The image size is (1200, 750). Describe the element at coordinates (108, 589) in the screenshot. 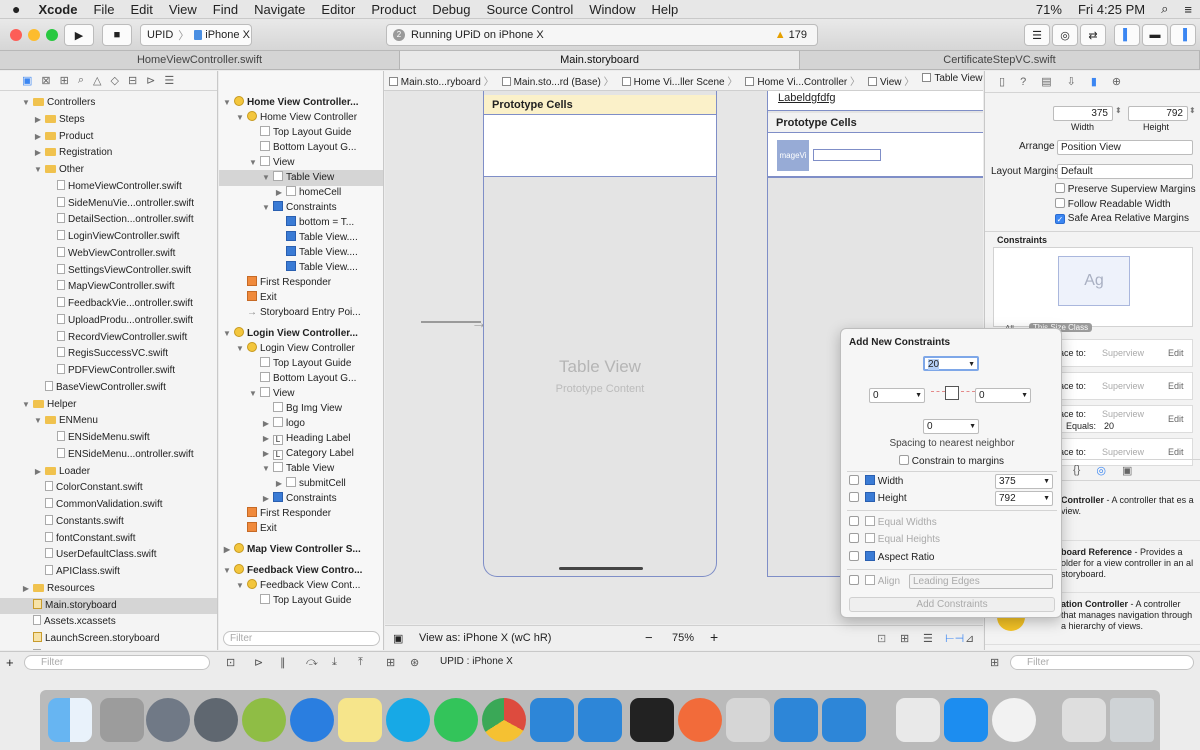

I see `folder-row: ▶ Resources` at that location.